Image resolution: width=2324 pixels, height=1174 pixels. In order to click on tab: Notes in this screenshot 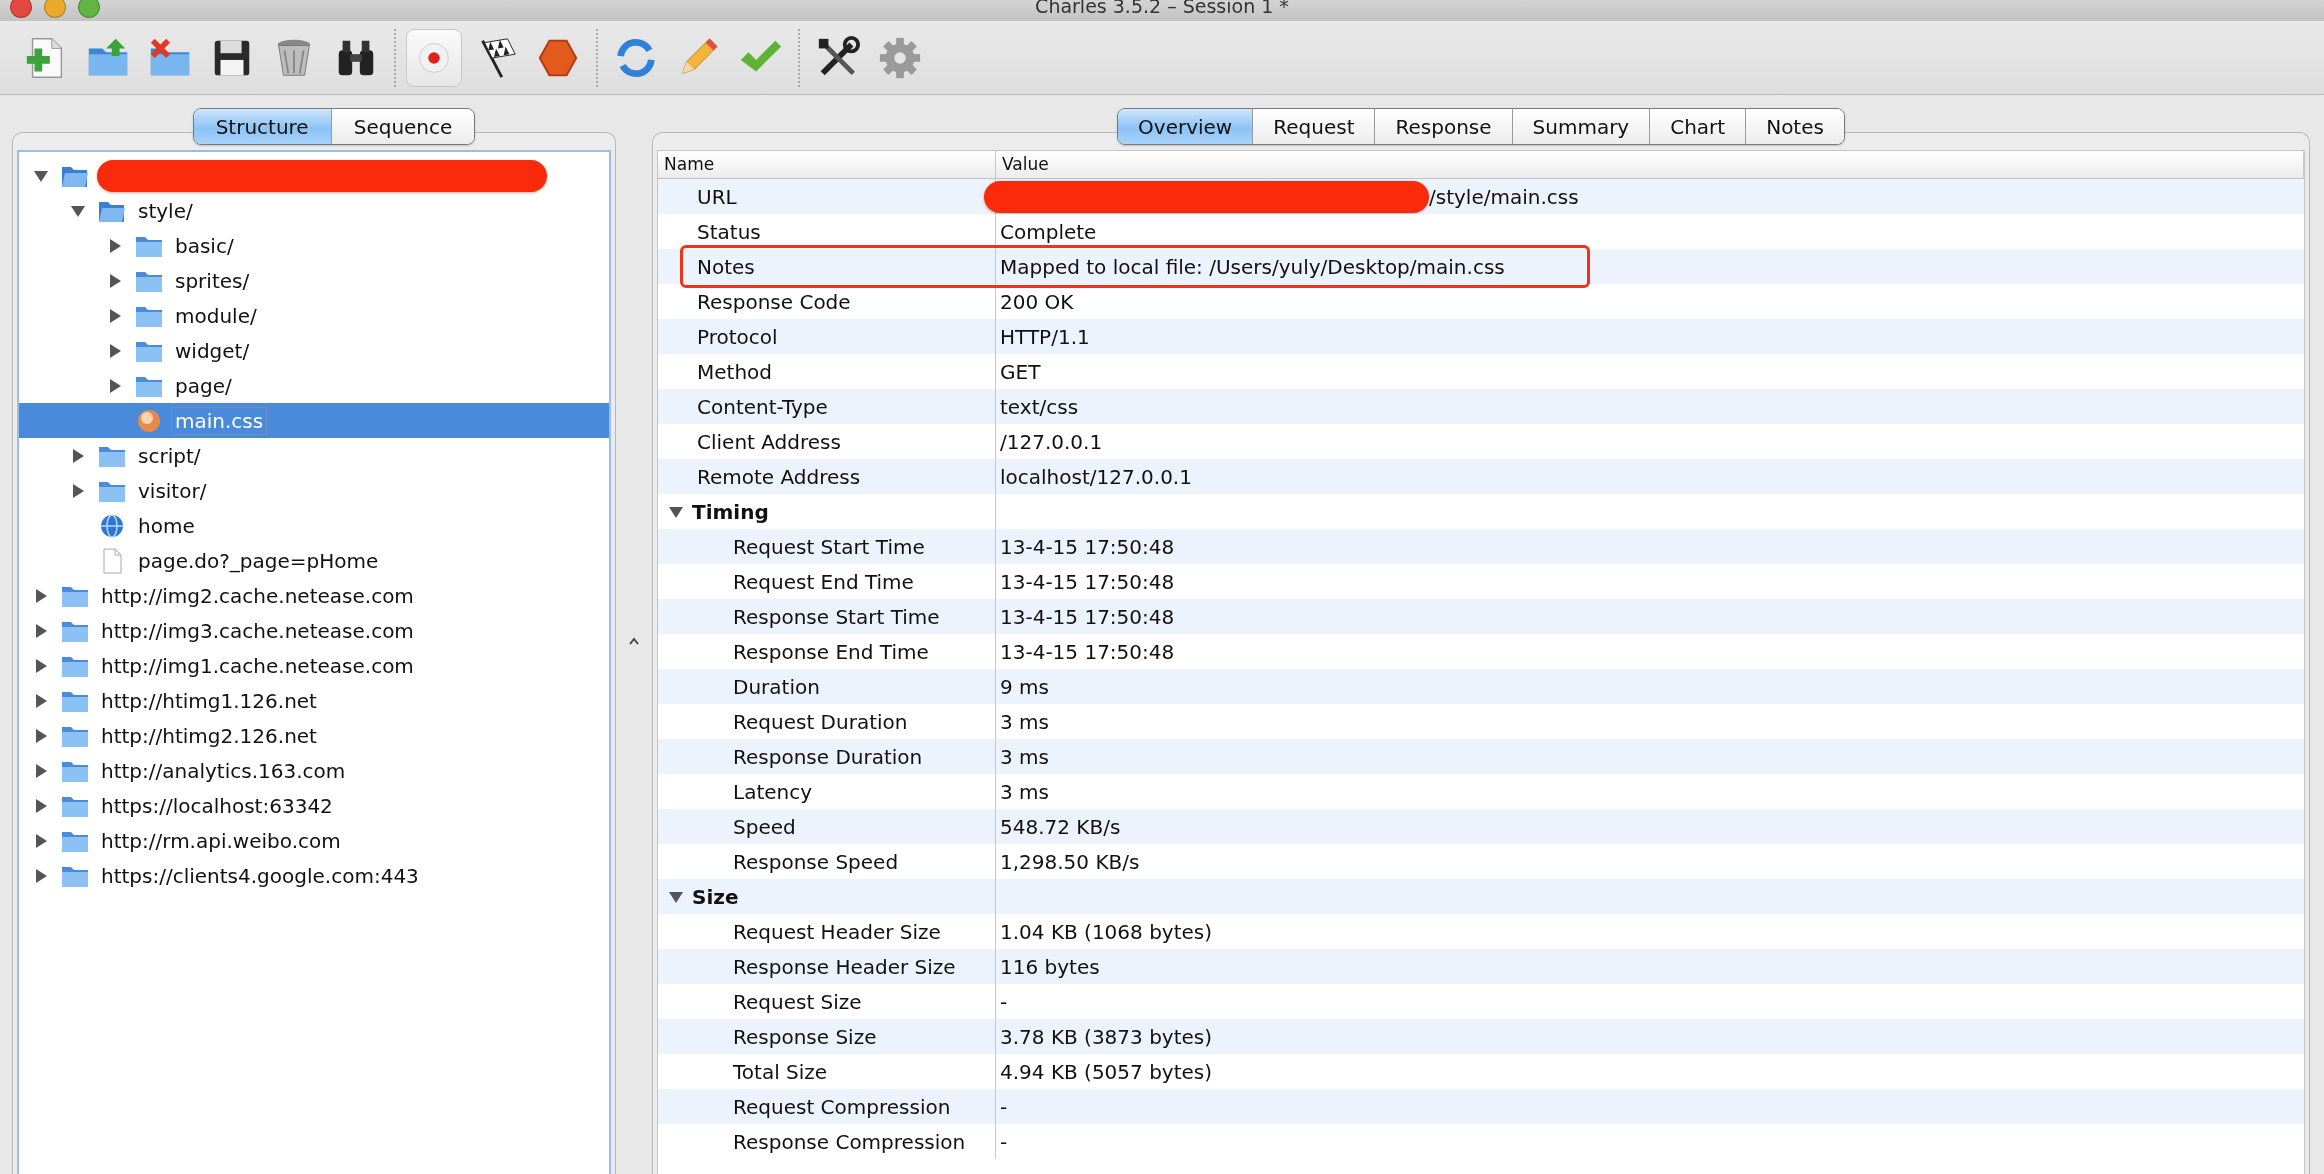, I will do `click(1794, 126)`.